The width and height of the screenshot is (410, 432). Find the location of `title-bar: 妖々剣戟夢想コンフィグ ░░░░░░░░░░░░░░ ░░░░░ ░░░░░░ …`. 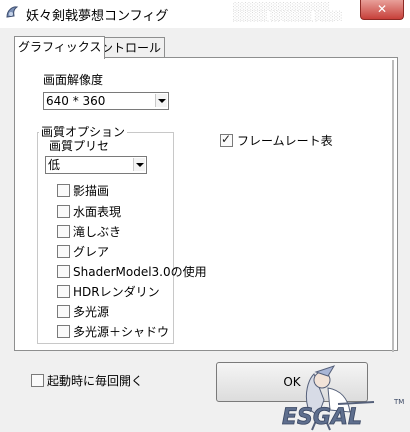

title-bar: 妖々剣戟夢想コンフィグ ░░░░░░░░░░░░░░ ░░░░░ ░░░░░░ … is located at coordinates (205, 14).